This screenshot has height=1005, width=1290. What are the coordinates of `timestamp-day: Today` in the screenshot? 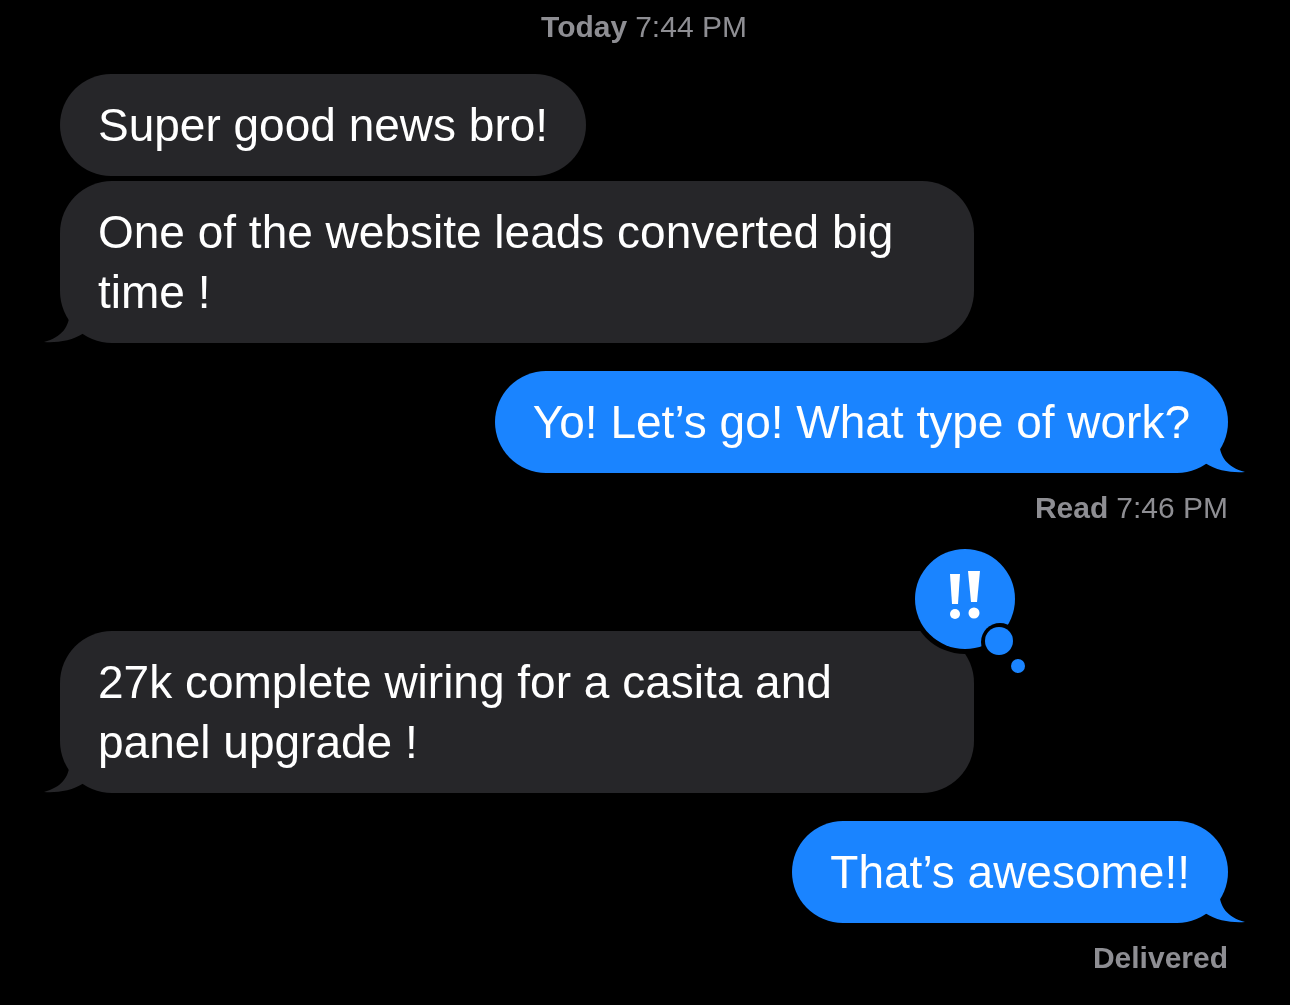 It's located at (584, 27).